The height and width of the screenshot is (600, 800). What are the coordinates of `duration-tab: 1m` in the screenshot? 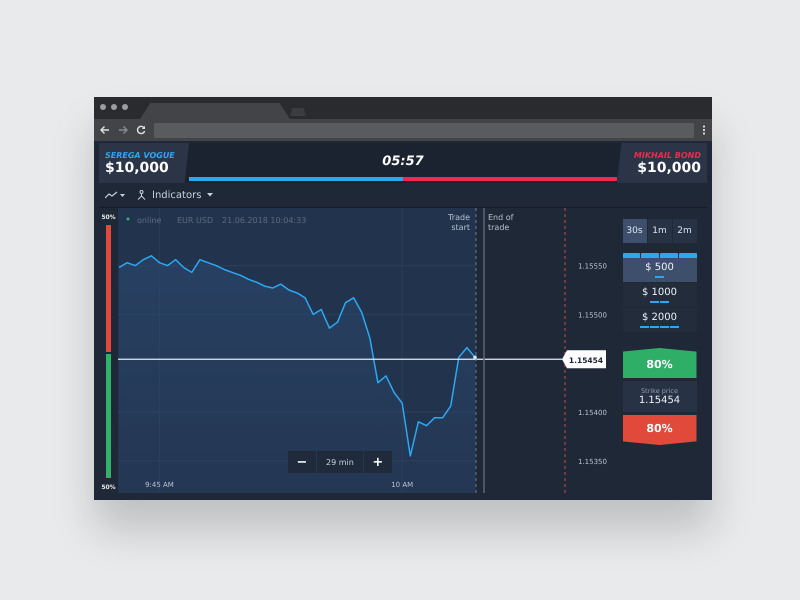 It's located at (660, 231).